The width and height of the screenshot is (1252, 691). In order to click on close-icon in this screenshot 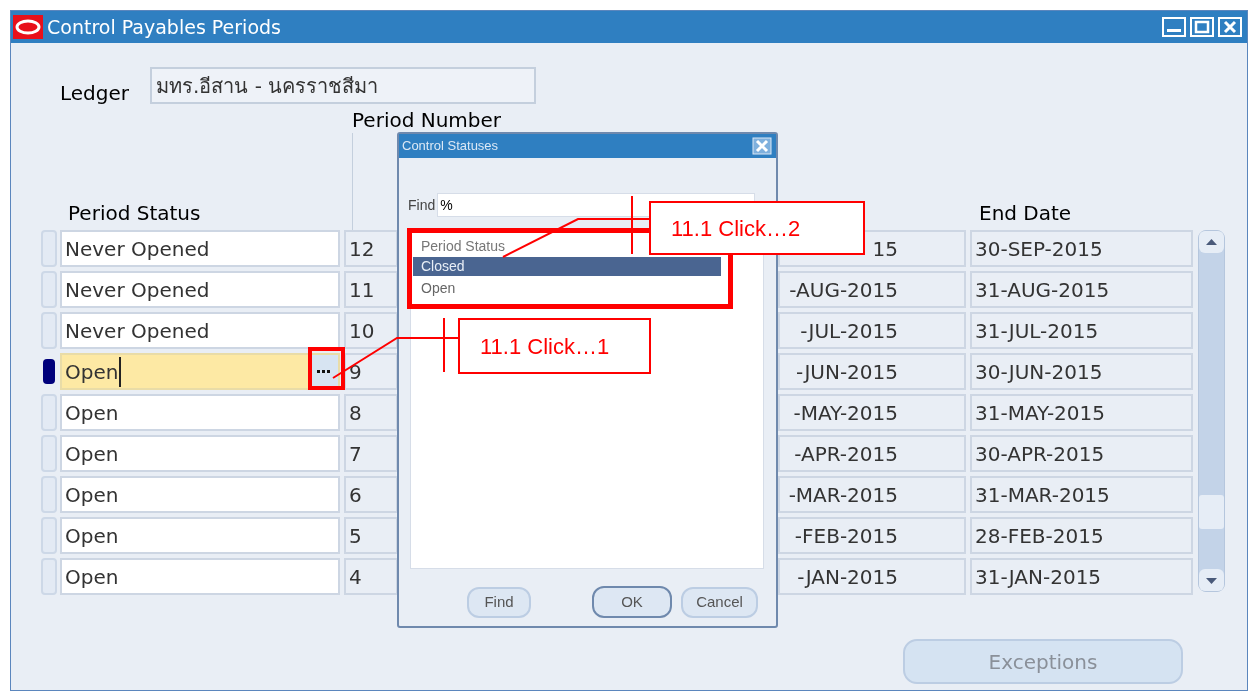, I will do `click(762, 146)`.